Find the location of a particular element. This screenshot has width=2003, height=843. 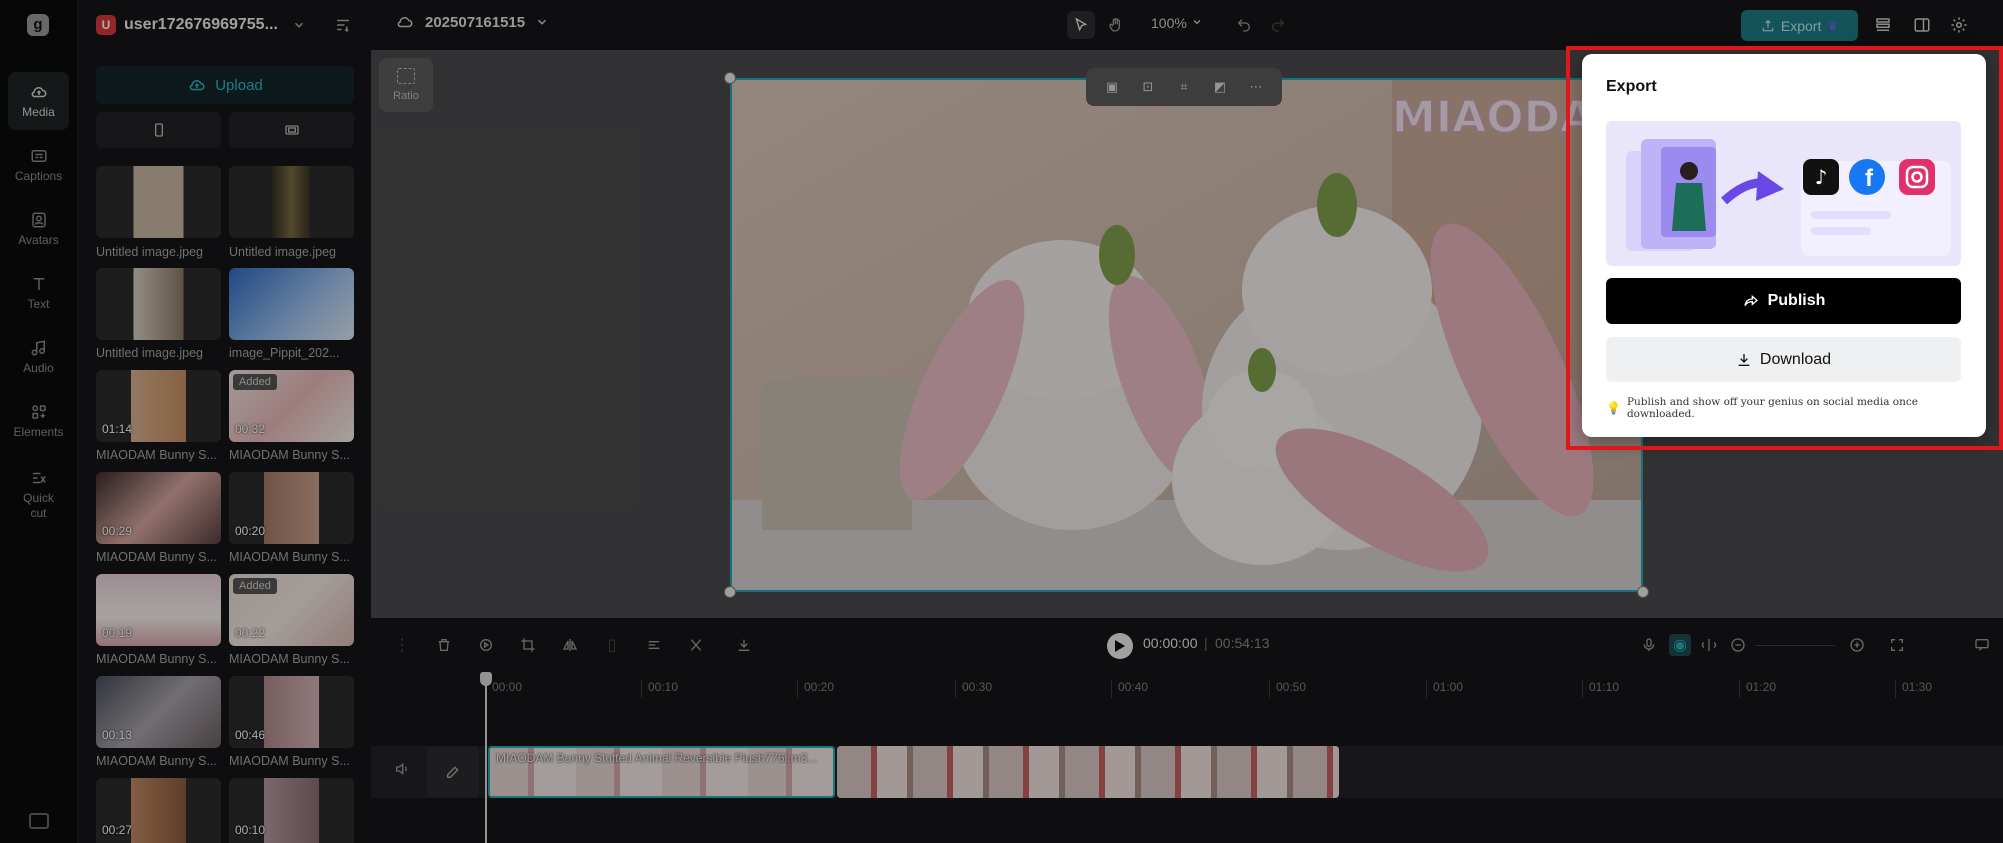

duration-badge: 00:20 is located at coordinates (250, 531).